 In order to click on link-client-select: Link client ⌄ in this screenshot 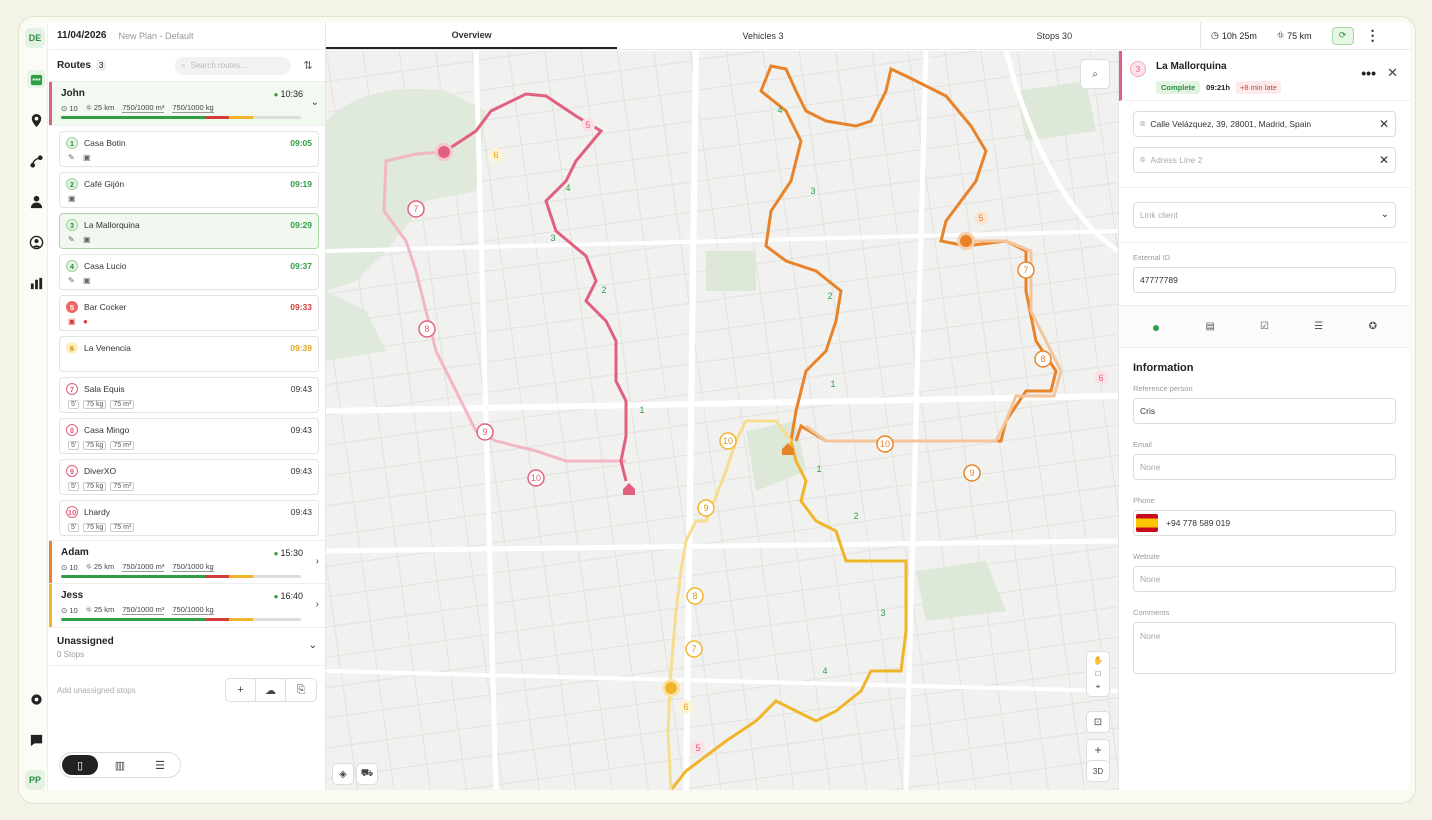, I will do `click(1264, 215)`.